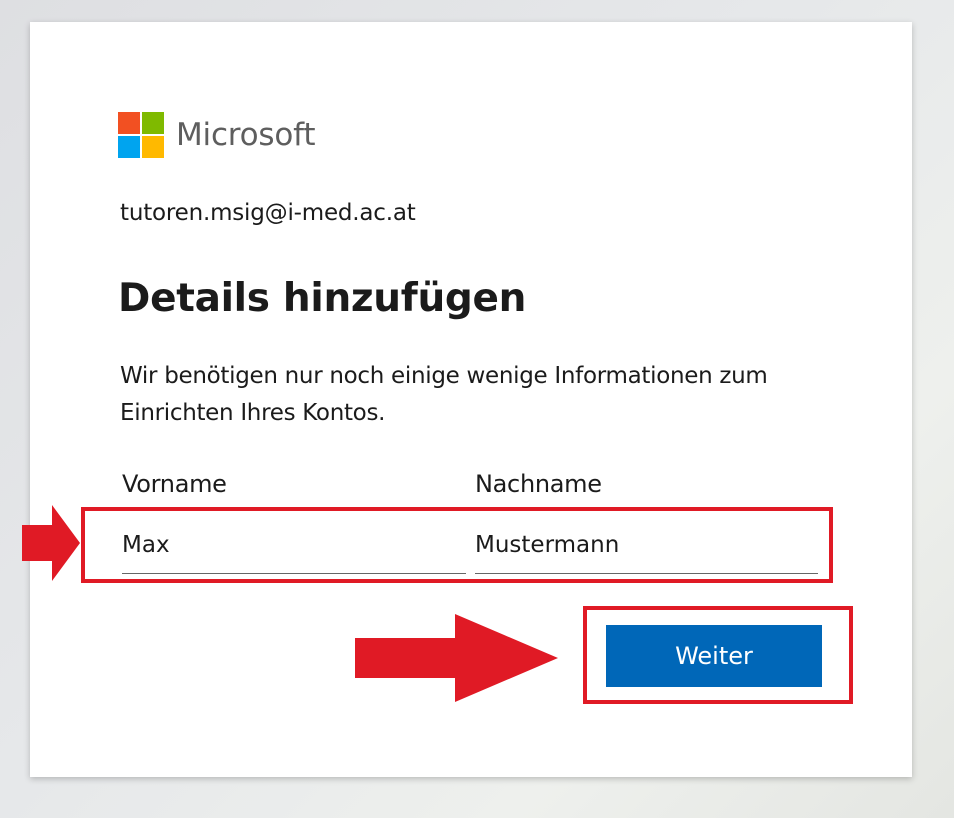  What do you see at coordinates (153, 147) in the screenshot?
I see `logo-square-yellow` at bounding box center [153, 147].